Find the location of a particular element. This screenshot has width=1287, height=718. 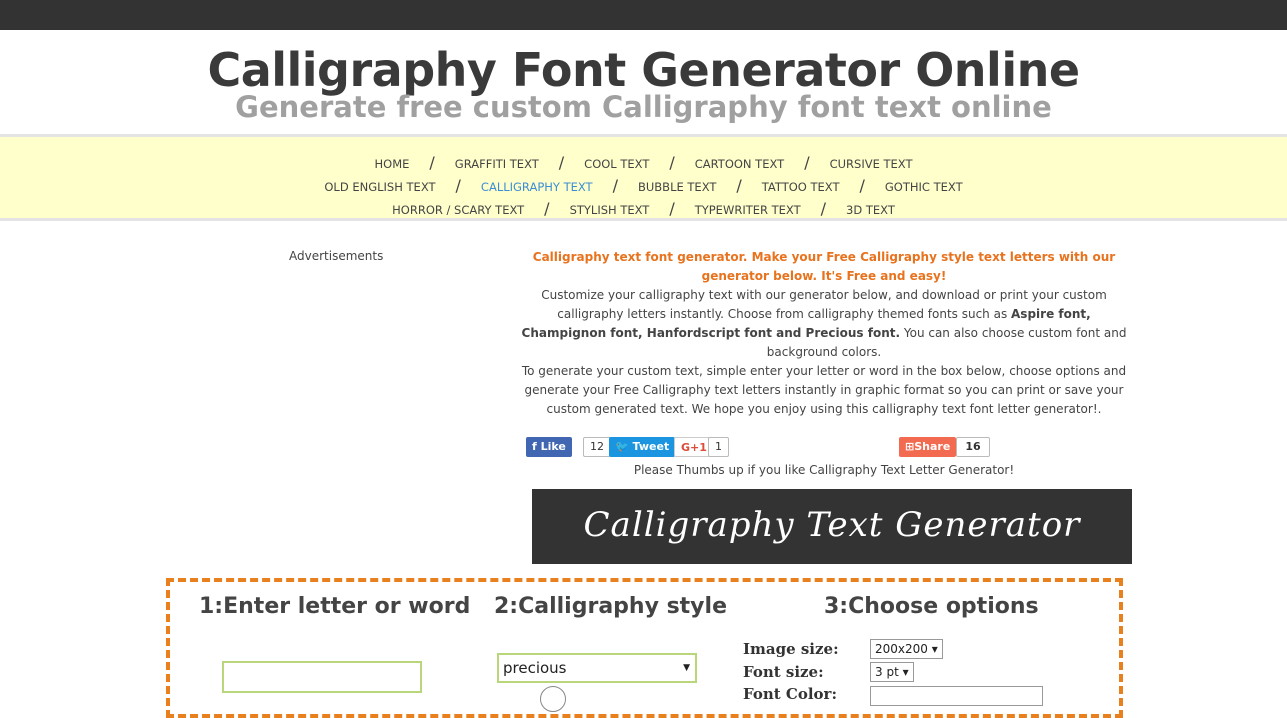

page-title: Calligraphy Font Generator Online is located at coordinates (643, 70).